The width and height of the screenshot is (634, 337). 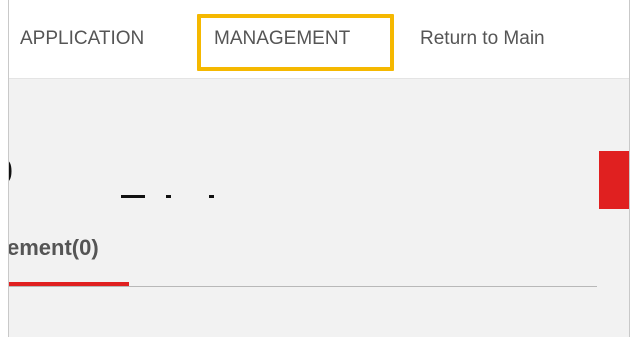 I want to click on loading-indicator, so click(x=181, y=199).